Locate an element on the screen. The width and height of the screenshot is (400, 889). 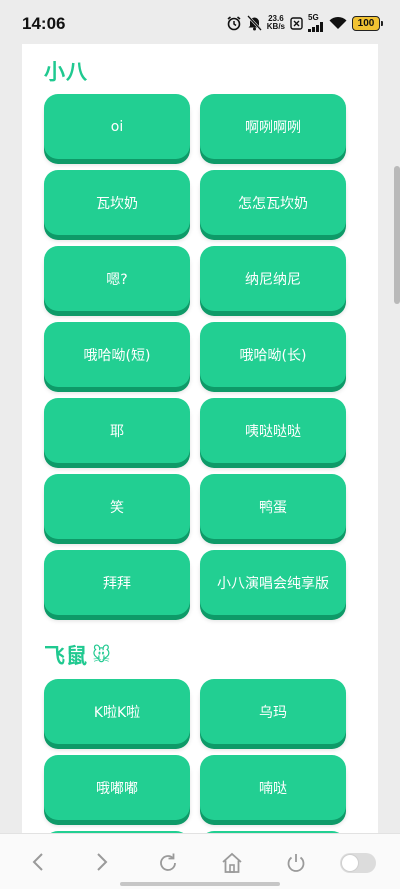
status-icons: 23.6 KB/s 5G 100 is located at coordinates (304, 23).